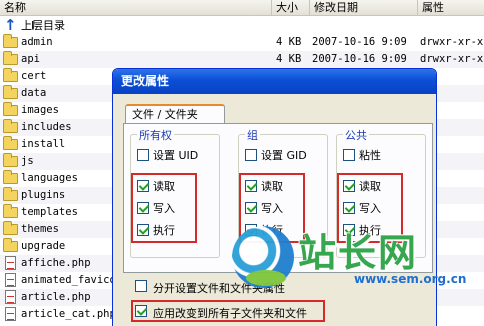 Image resolution: width=484 pixels, height=326 pixels. Describe the element at coordinates (370, 155) in the screenshot. I see `special-label: 粘性` at that location.